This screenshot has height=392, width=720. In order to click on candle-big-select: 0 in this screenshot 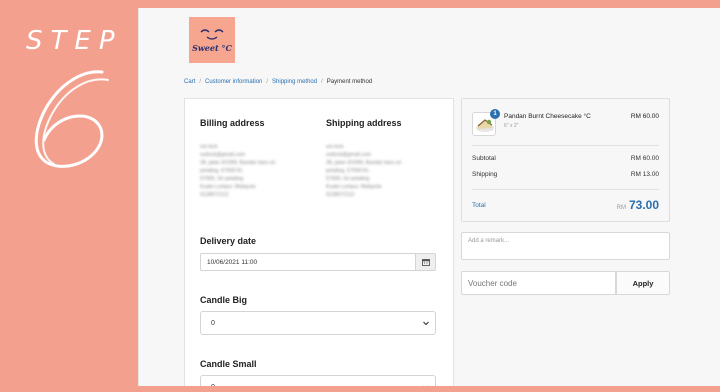, I will do `click(318, 323)`.